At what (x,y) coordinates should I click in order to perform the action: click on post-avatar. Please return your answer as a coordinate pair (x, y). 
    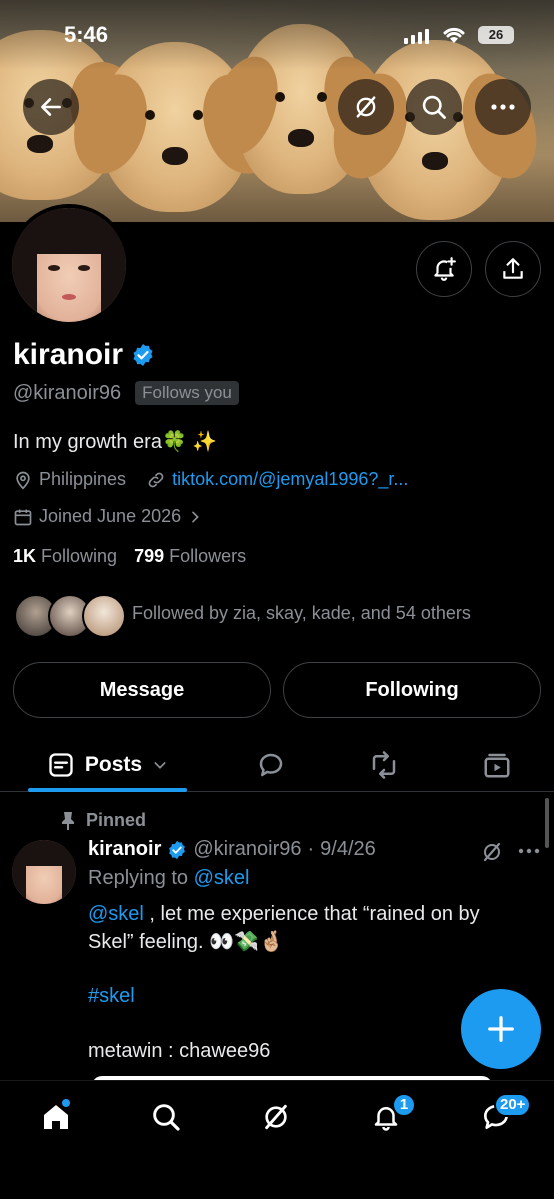
    Looking at the image, I should click on (44, 872).